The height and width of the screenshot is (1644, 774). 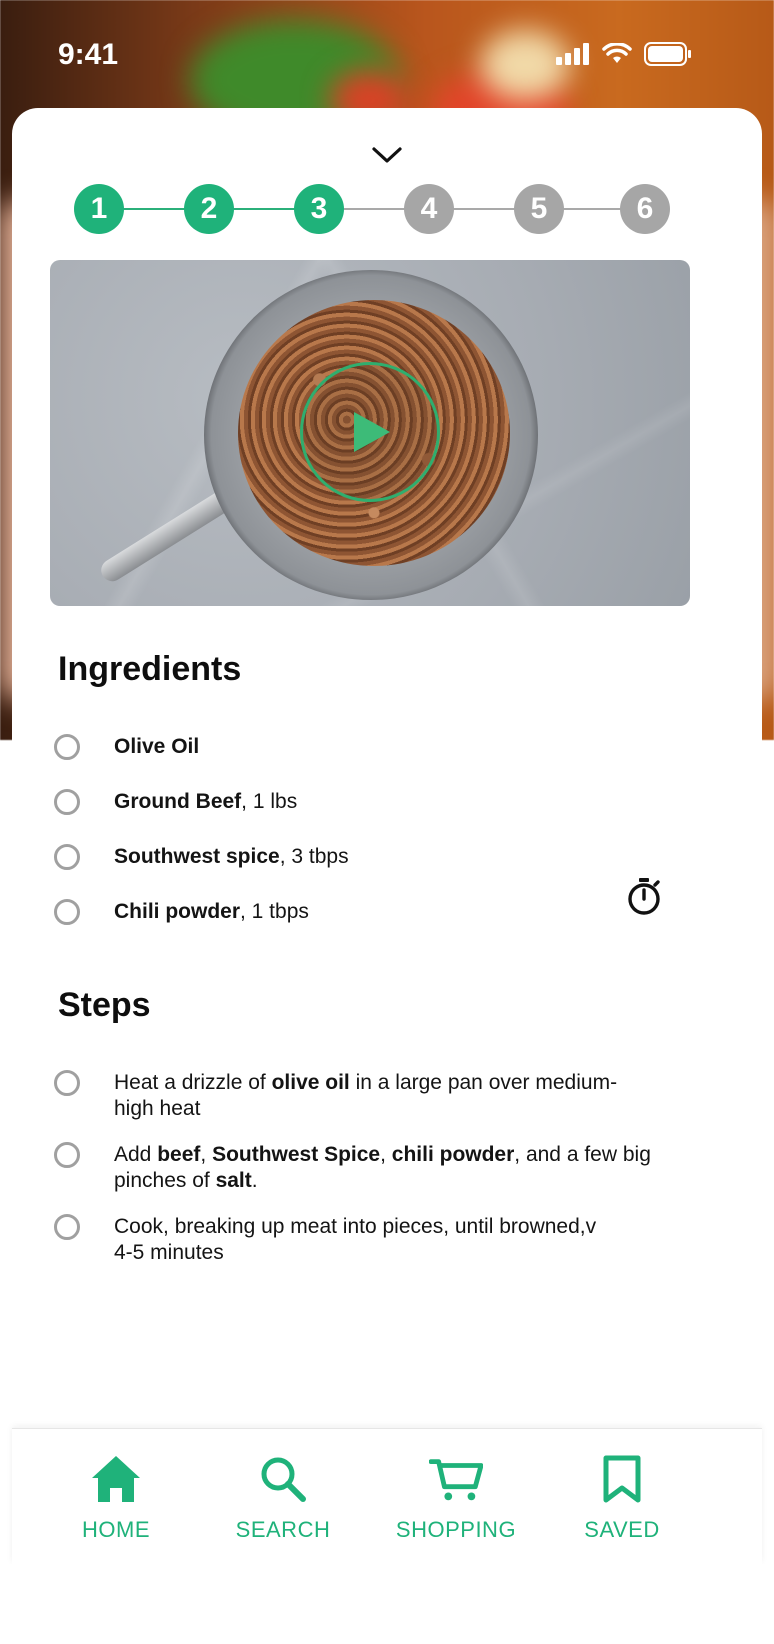 I want to click on cart-icon, so click(x=456, y=1480).